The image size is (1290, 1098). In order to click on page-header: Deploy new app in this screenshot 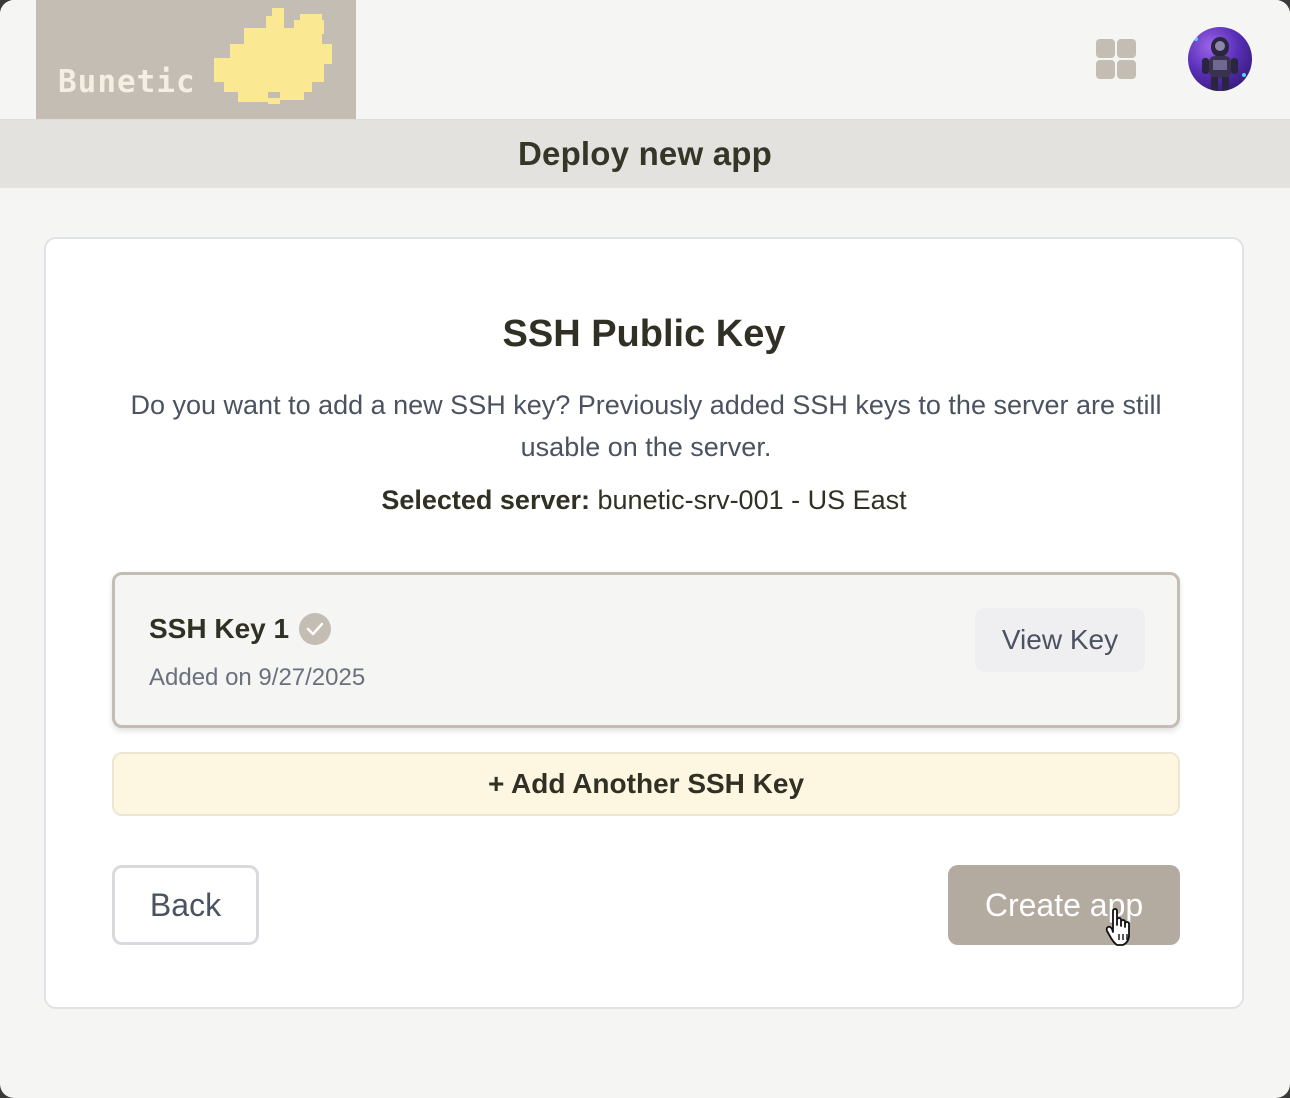, I will do `click(645, 154)`.